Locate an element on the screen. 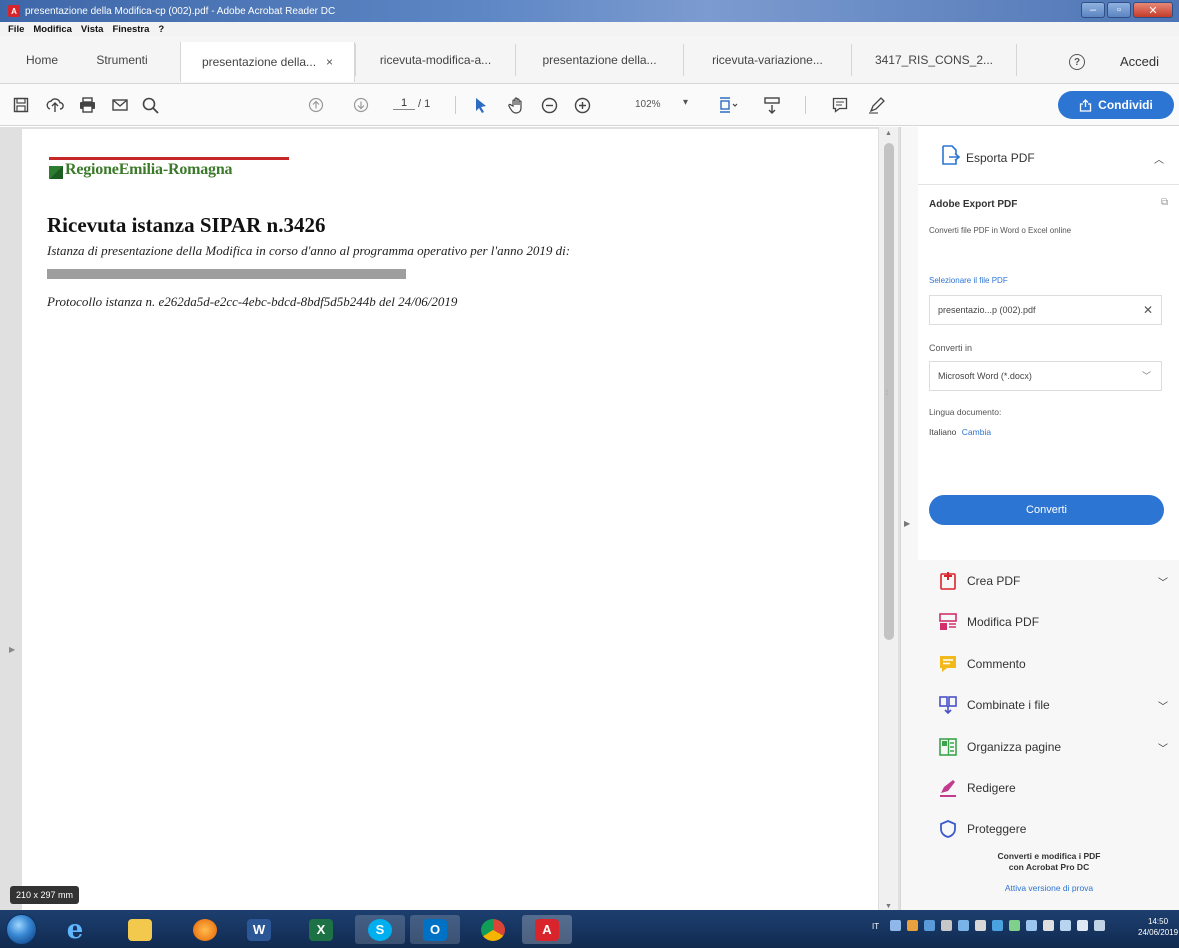  menu-modifica: Modifica is located at coordinates (52, 29).